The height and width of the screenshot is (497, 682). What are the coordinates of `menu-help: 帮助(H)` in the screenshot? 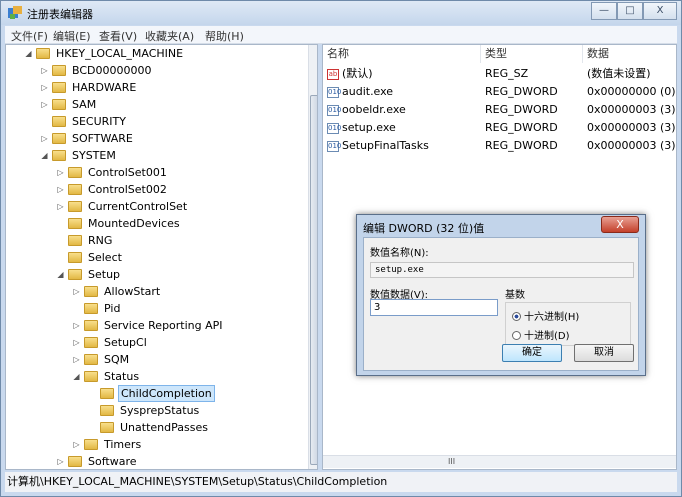 It's located at (224, 36).